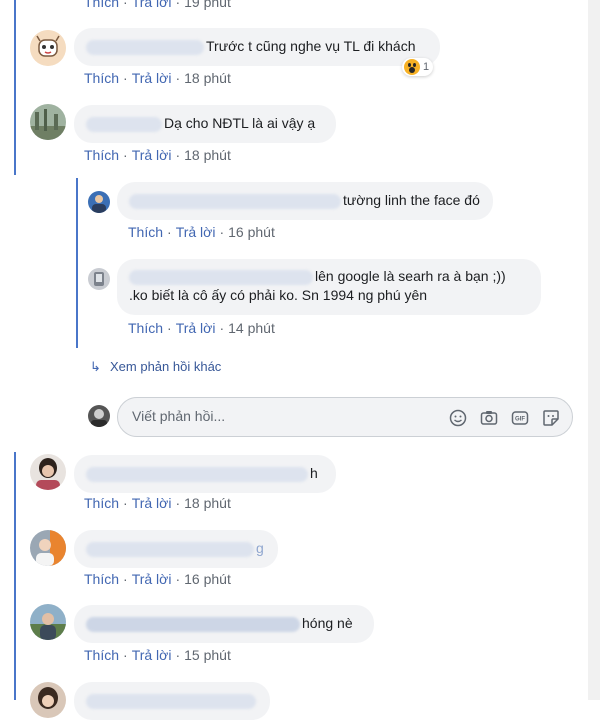  I want to click on reply-actions: Thích · Trả lời · 14 phút, so click(201, 328).